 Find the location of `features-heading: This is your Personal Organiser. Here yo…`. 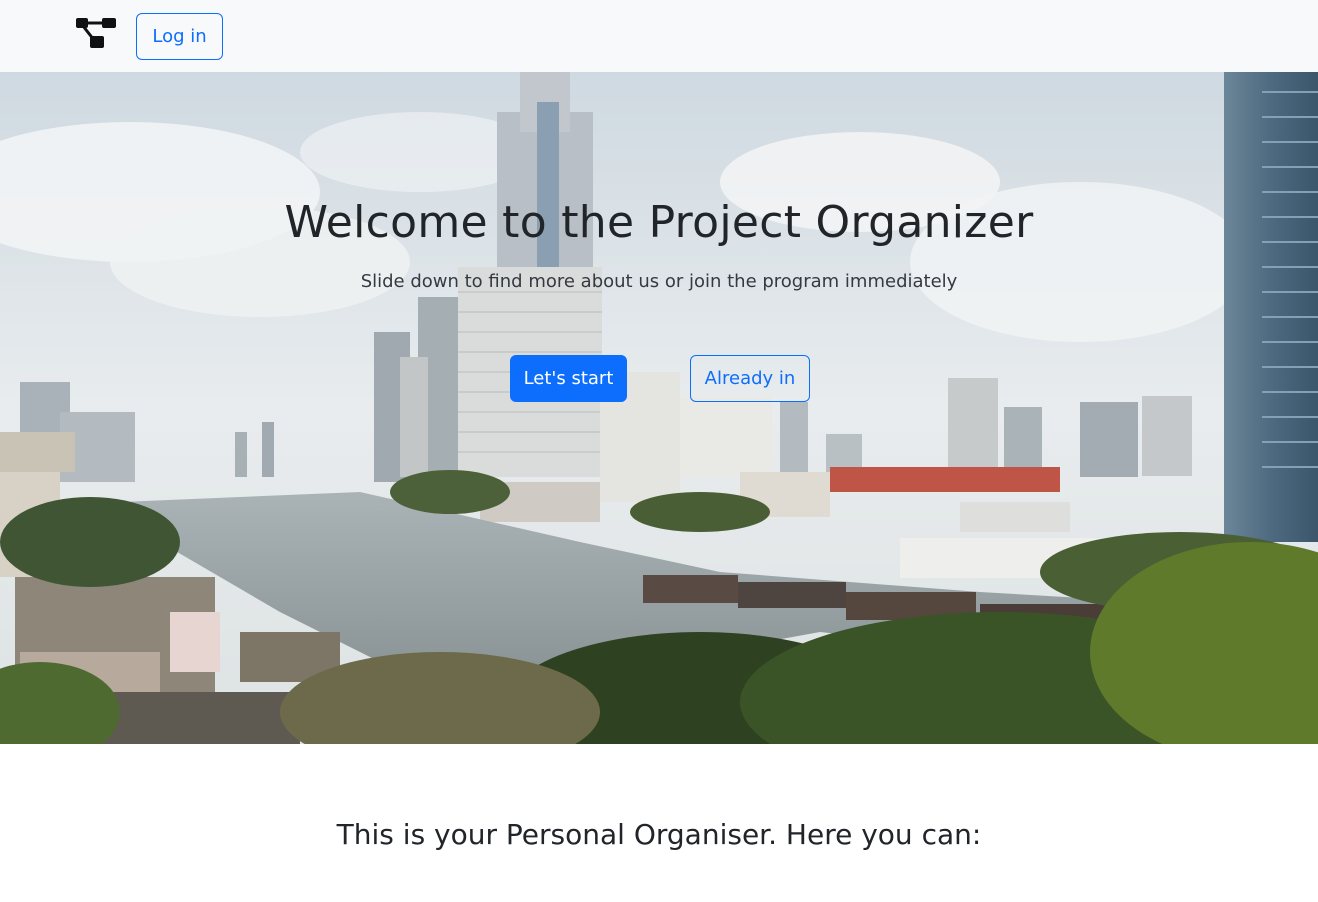

features-heading: This is your Personal Organiser. Here yo… is located at coordinates (659, 834).